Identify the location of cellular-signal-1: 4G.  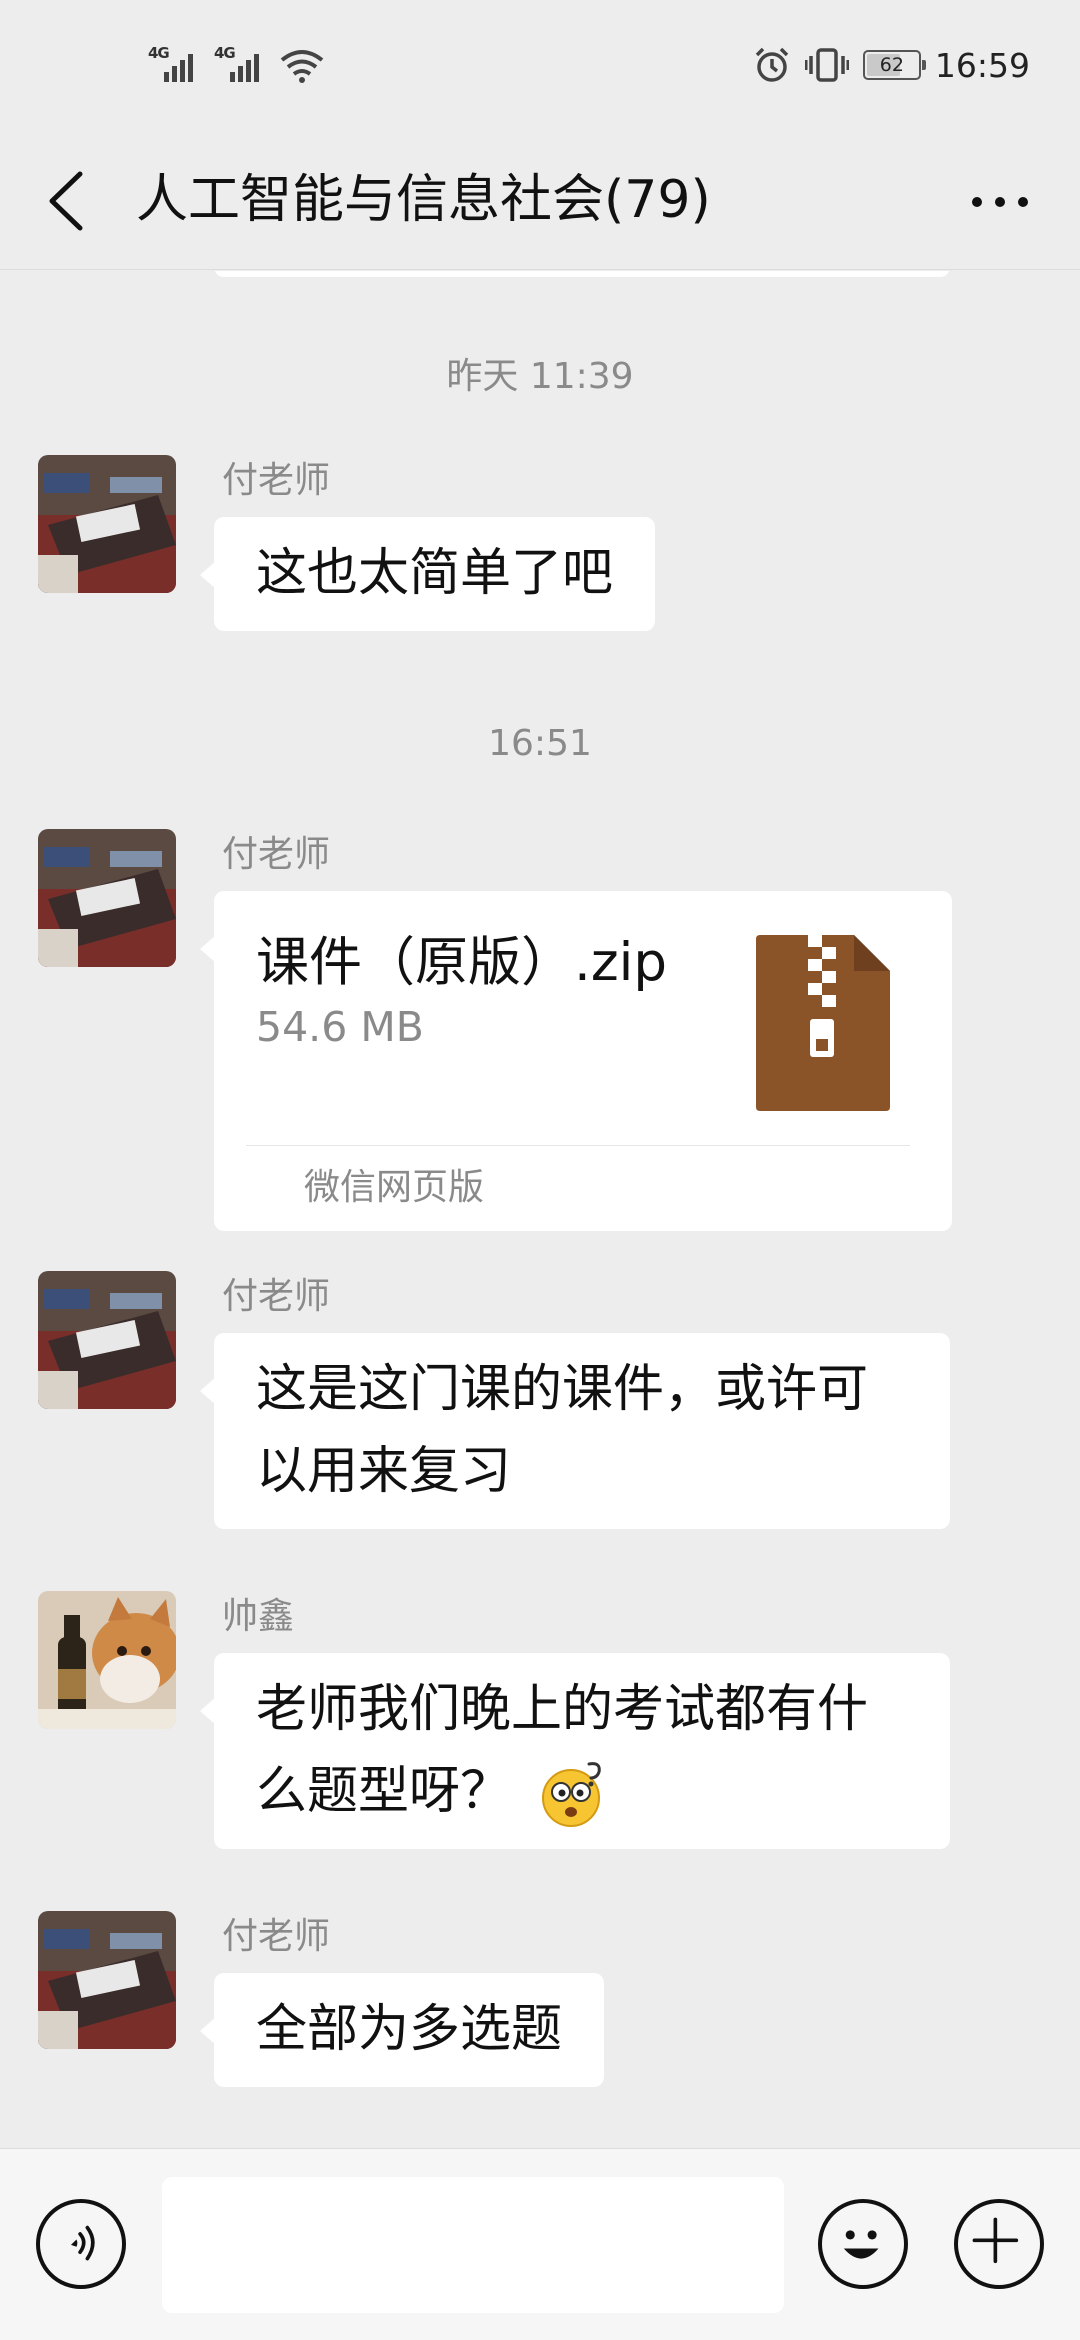
(174, 64).